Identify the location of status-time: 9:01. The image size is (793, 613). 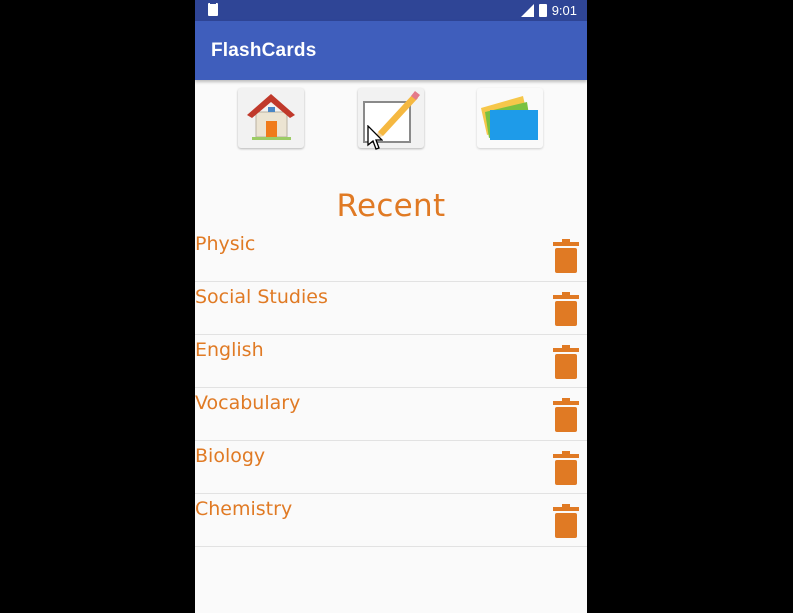
(564, 10).